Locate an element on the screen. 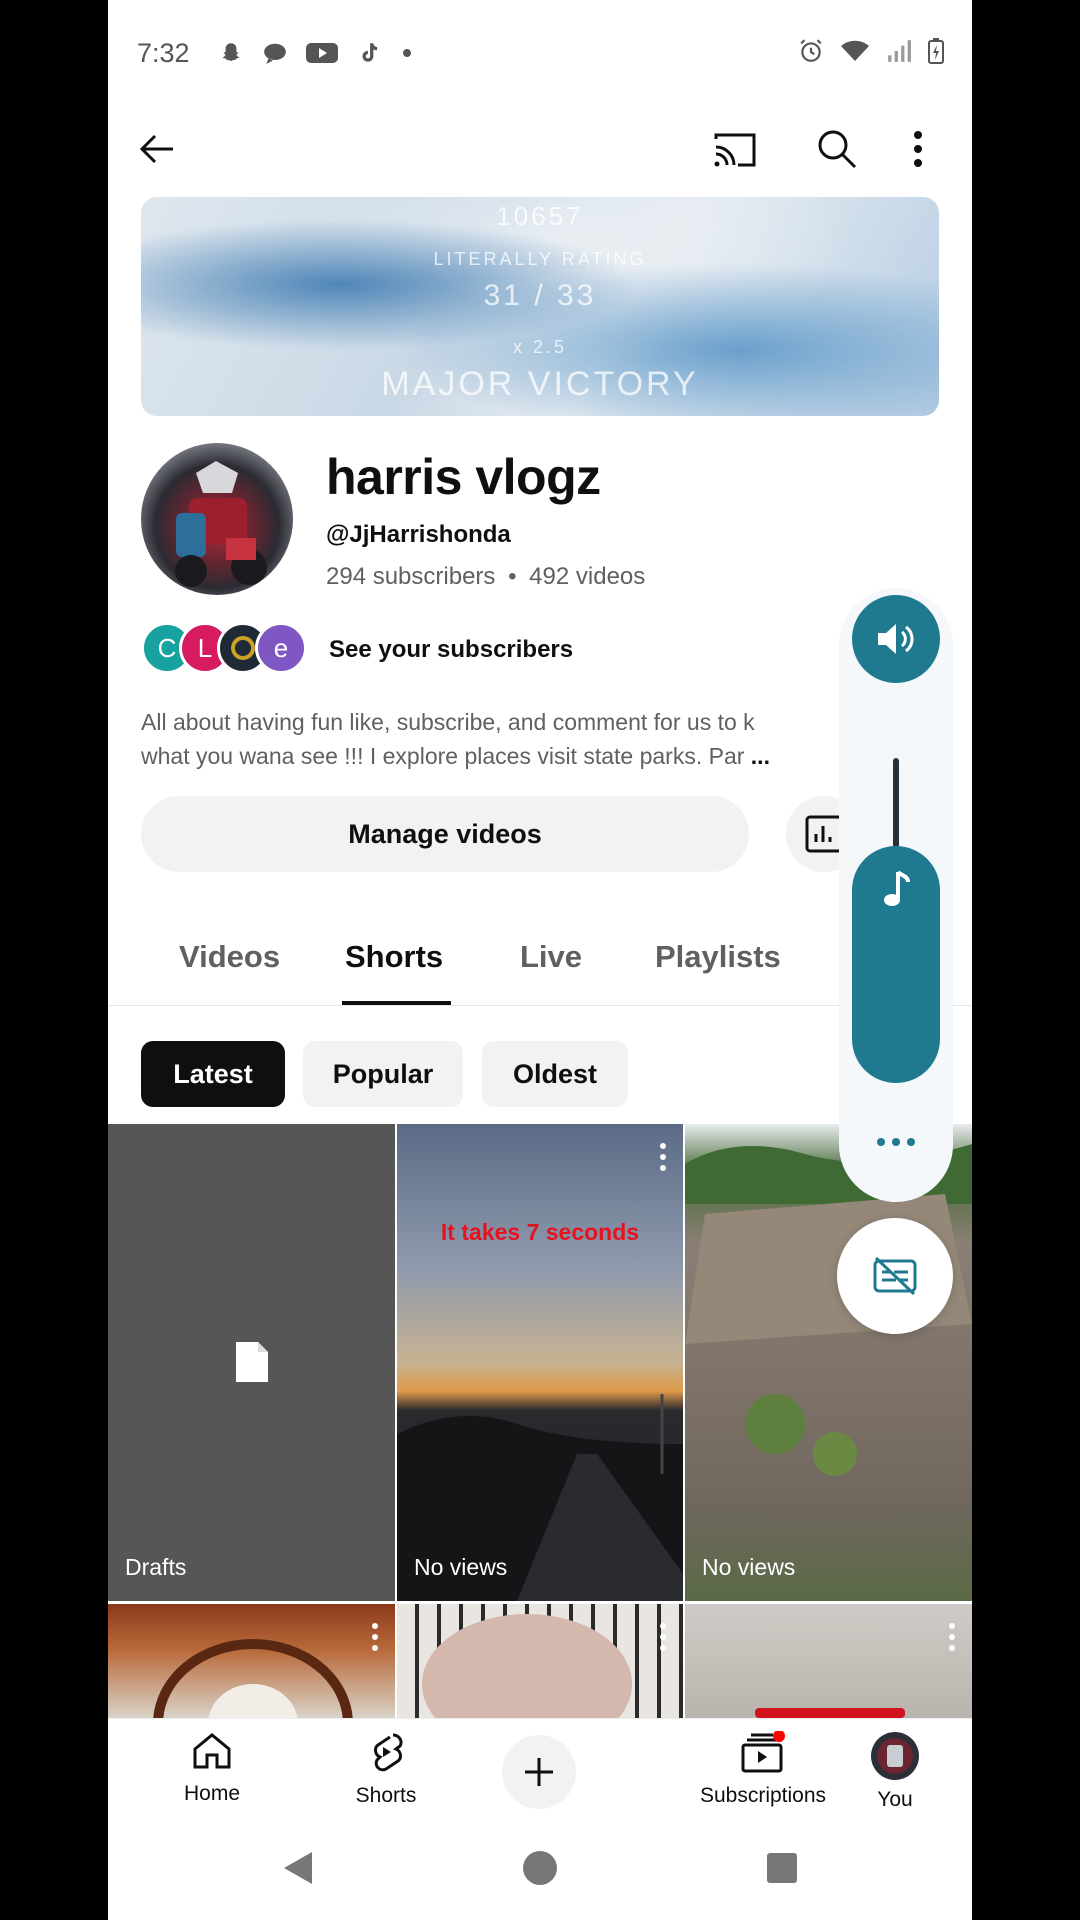 The image size is (1080, 1920). tab-videos: Videos is located at coordinates (229, 957).